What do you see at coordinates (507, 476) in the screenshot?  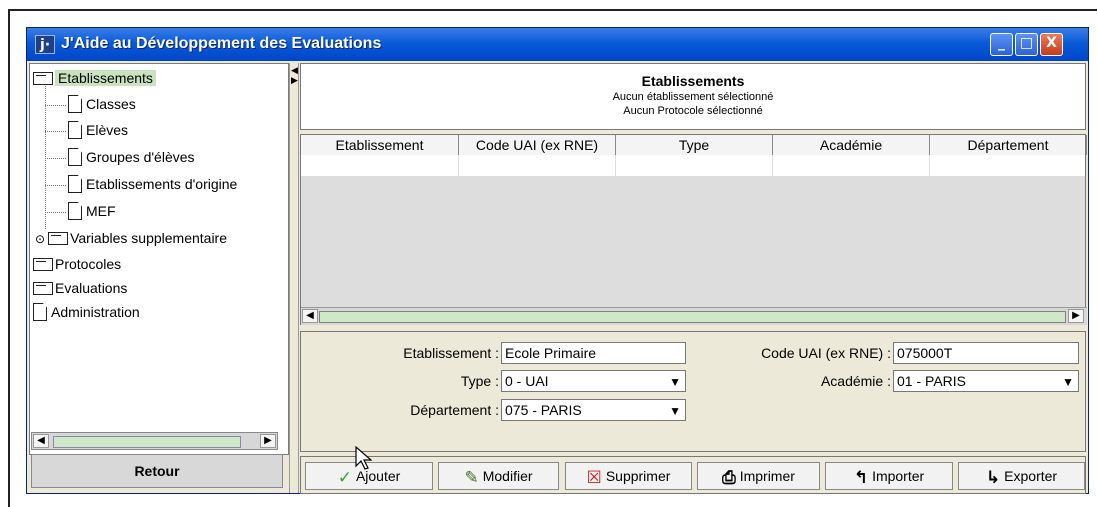 I see `modifier-label: Modifier` at bounding box center [507, 476].